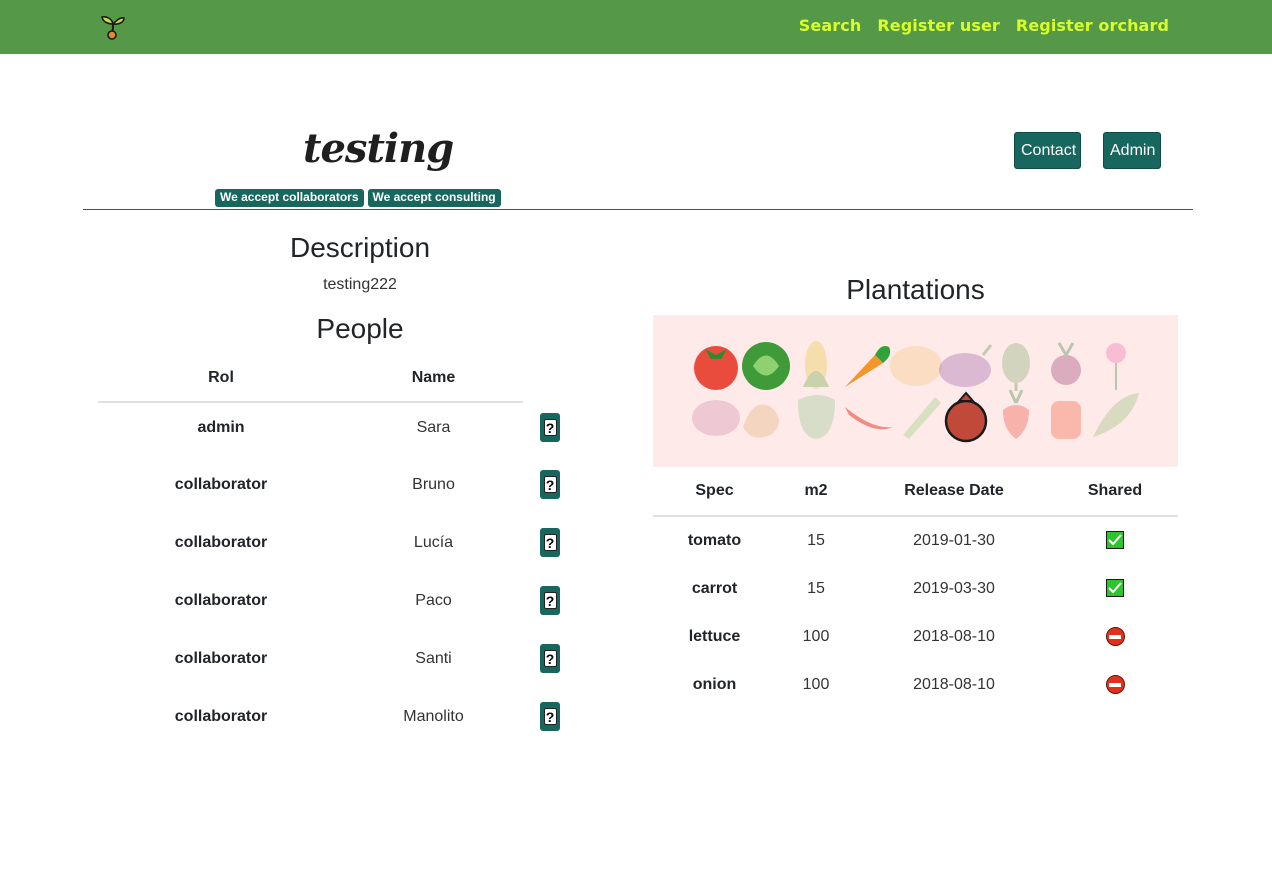  What do you see at coordinates (1066, 363) in the screenshot?
I see `beet-icon` at bounding box center [1066, 363].